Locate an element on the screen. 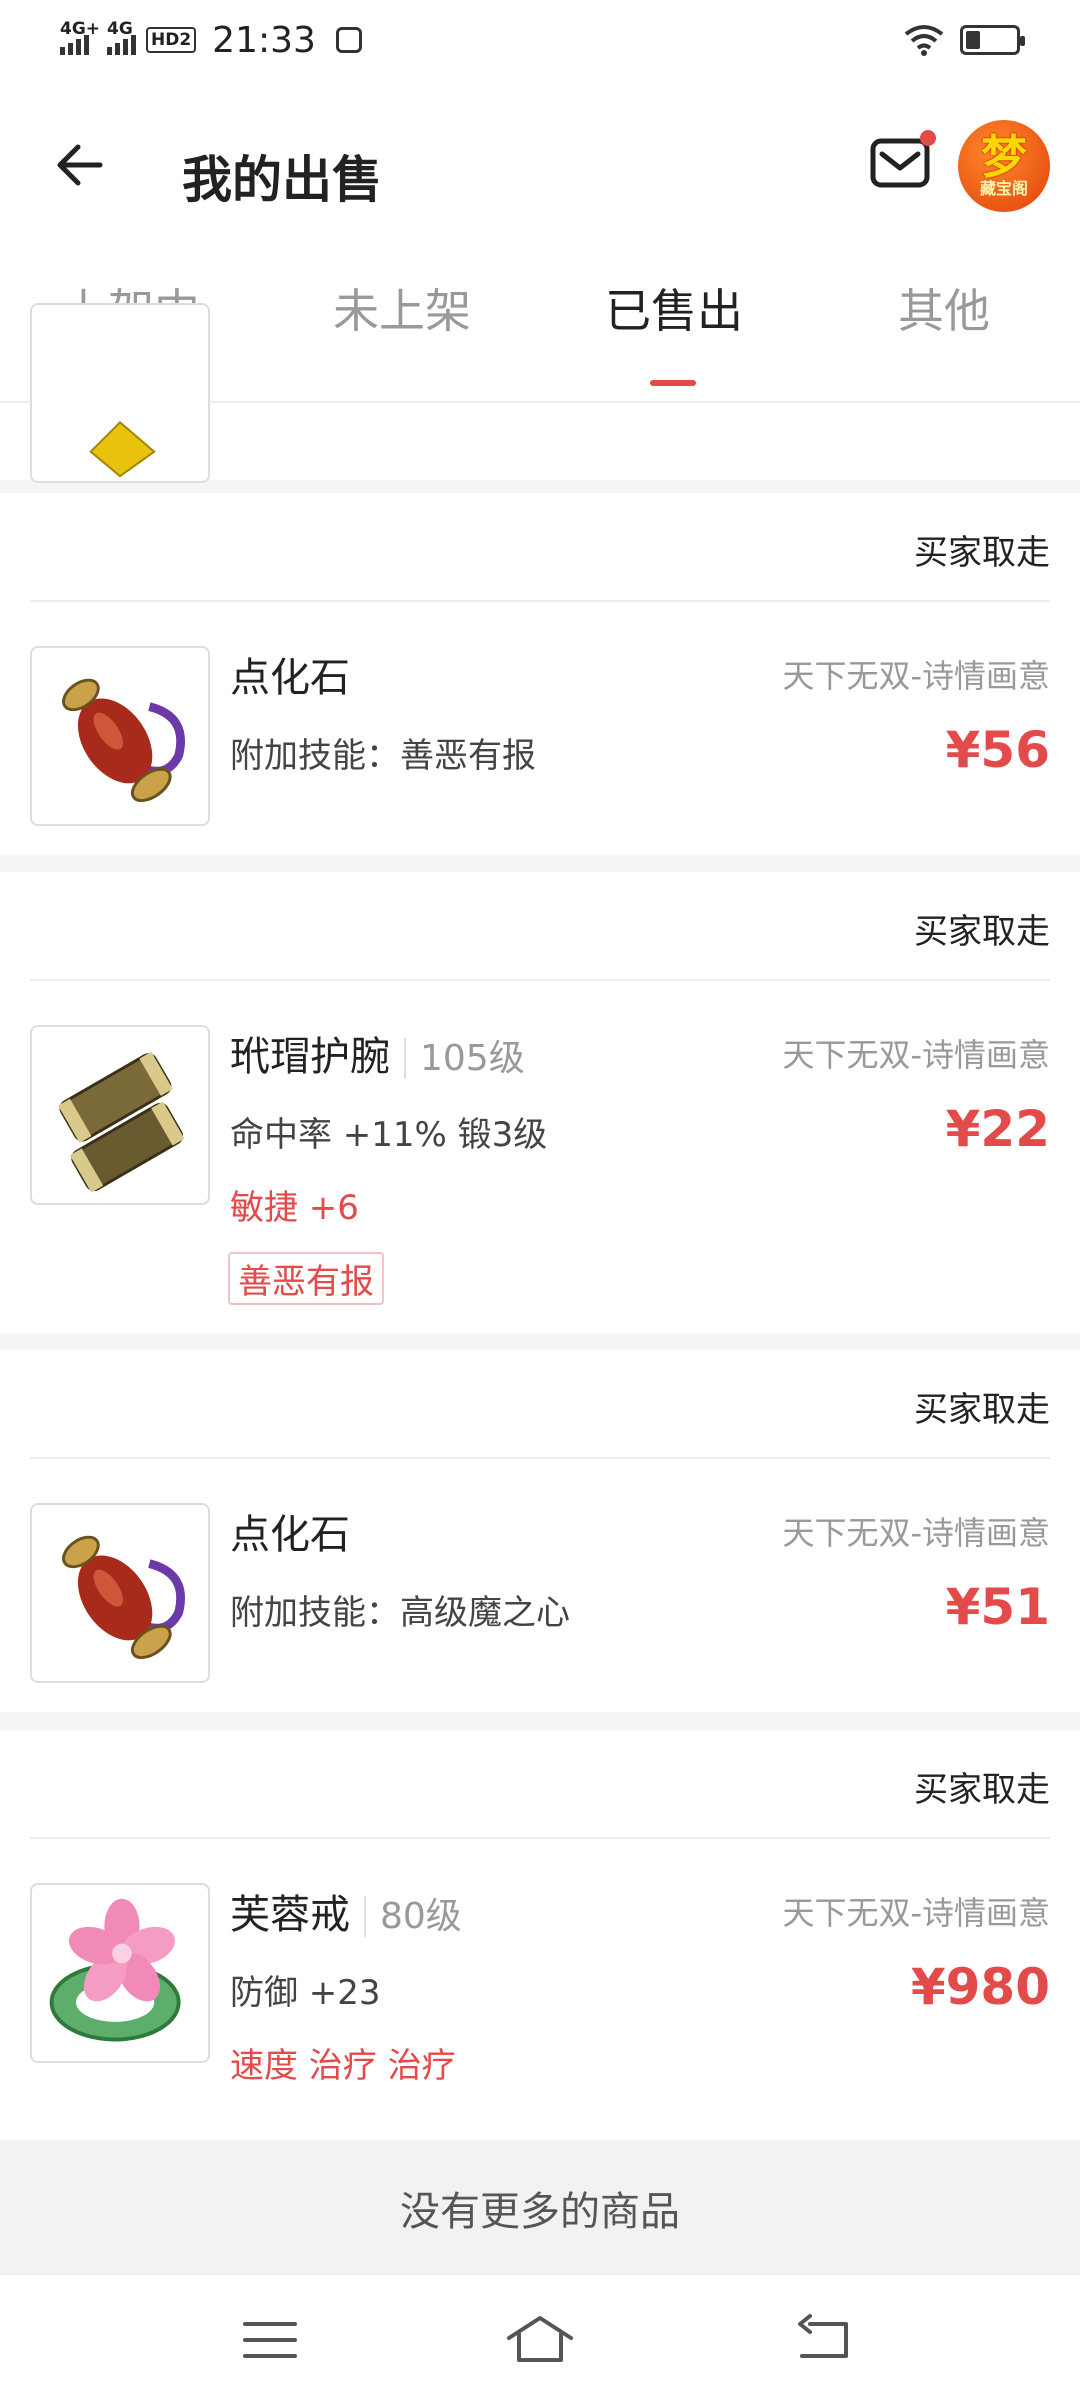  item-bonus: 速度 治疗 治疗 is located at coordinates (343, 2066).